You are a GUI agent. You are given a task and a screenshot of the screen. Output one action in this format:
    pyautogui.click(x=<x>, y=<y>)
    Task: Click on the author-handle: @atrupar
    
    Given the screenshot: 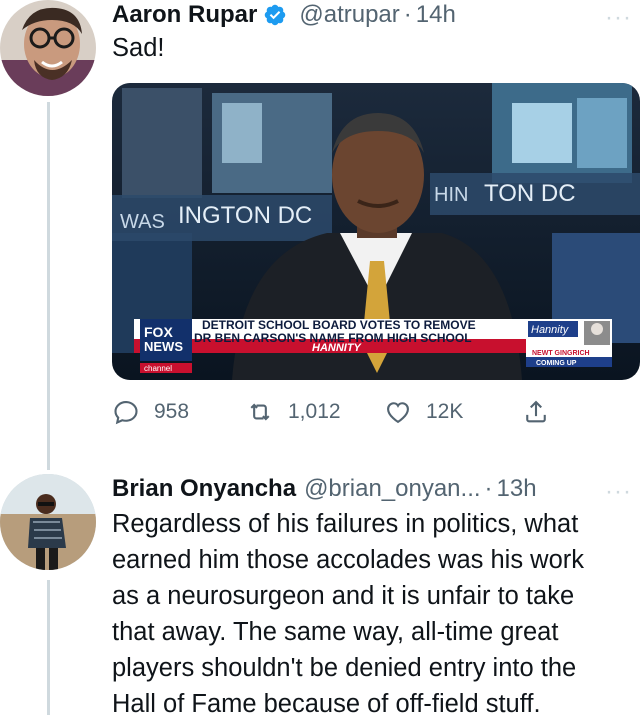 What is the action you would take?
    pyautogui.click(x=349, y=15)
    